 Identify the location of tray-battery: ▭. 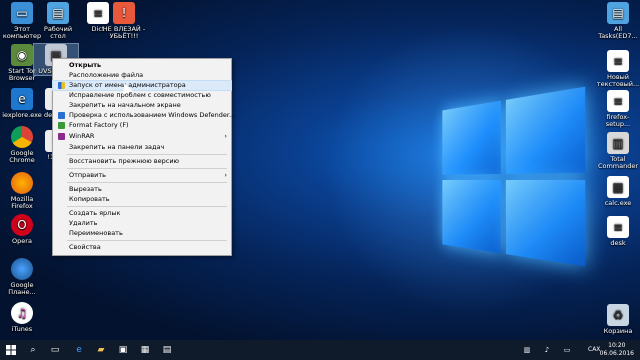
(567, 350).